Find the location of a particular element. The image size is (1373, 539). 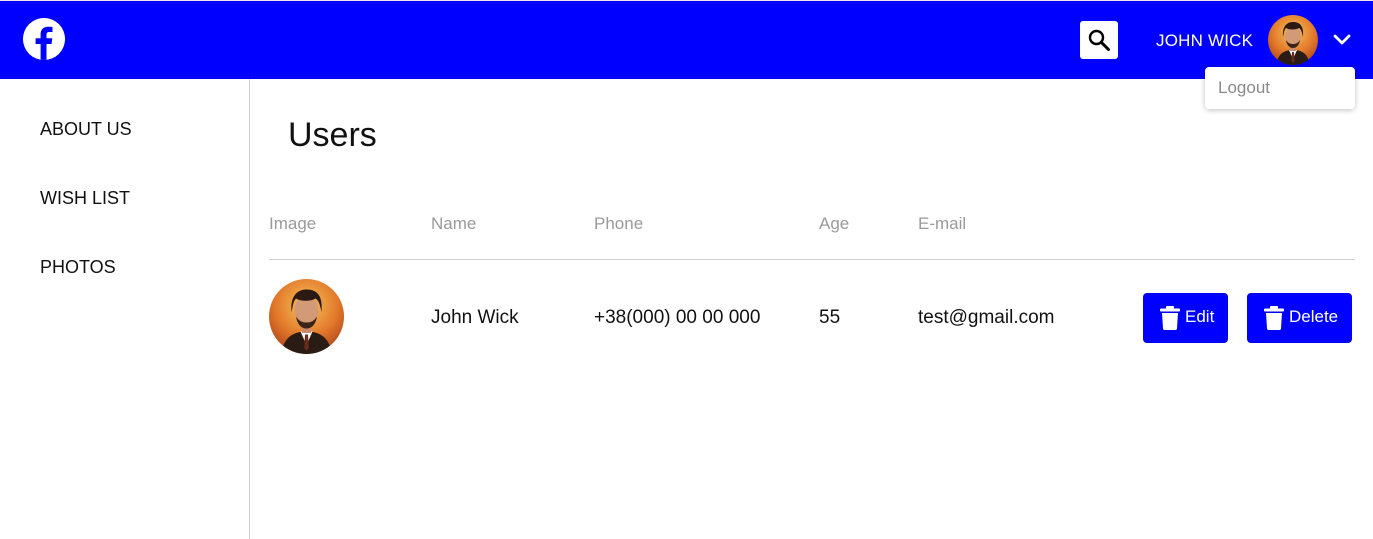

sidebar-item-photos: PHOTOS is located at coordinates (78, 267).